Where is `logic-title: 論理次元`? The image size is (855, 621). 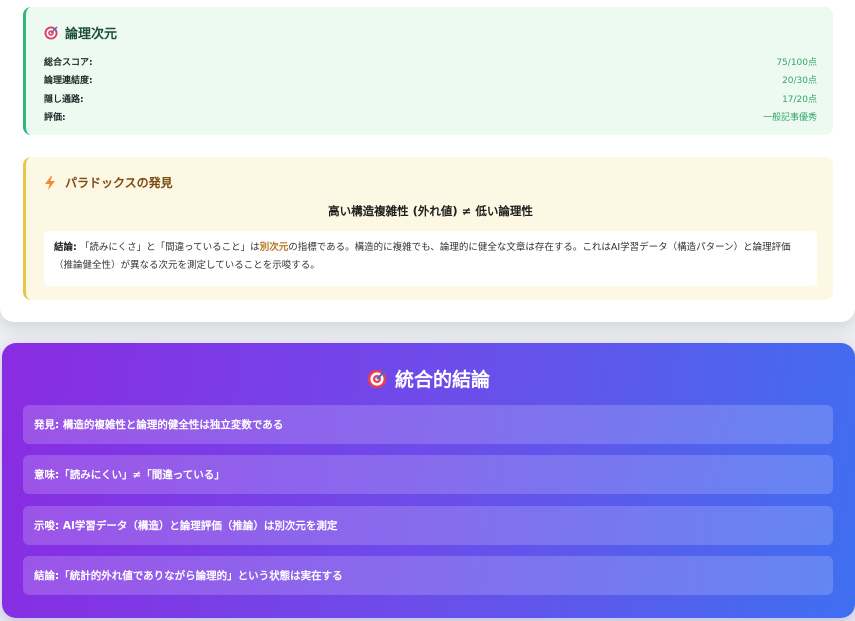
logic-title: 論理次元 is located at coordinates (91, 34).